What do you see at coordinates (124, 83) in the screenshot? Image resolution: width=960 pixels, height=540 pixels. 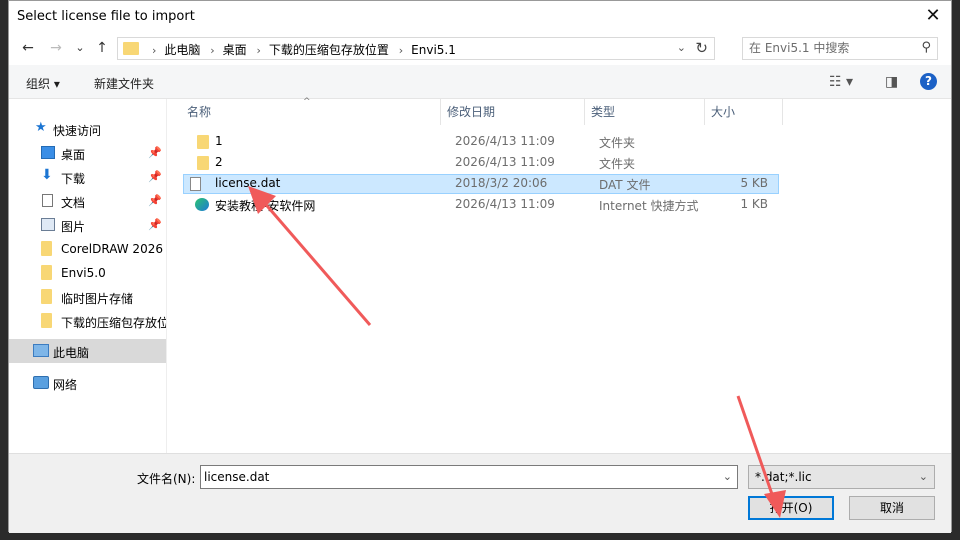 I see `new-folder-button: 新建文件夹` at bounding box center [124, 83].